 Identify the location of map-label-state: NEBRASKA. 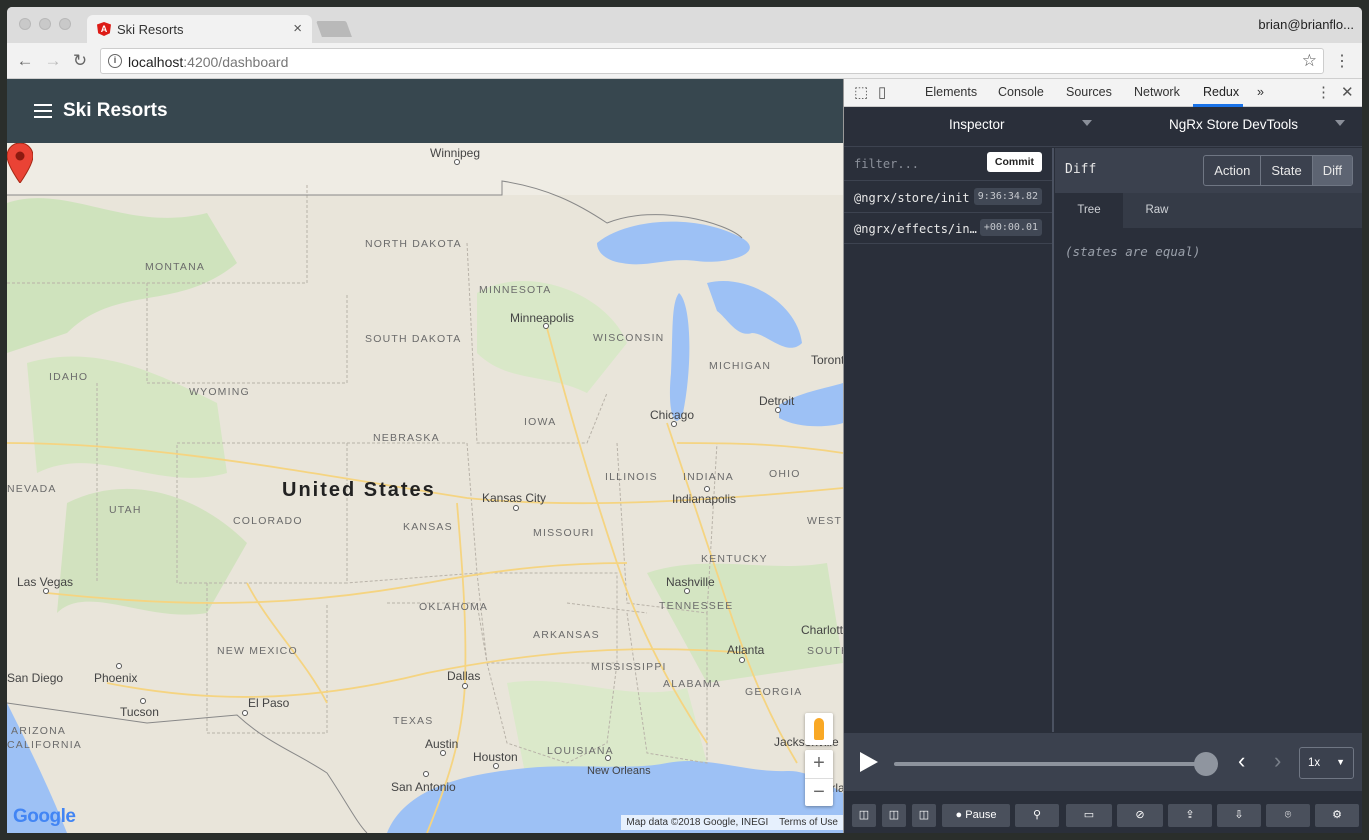
(406, 438).